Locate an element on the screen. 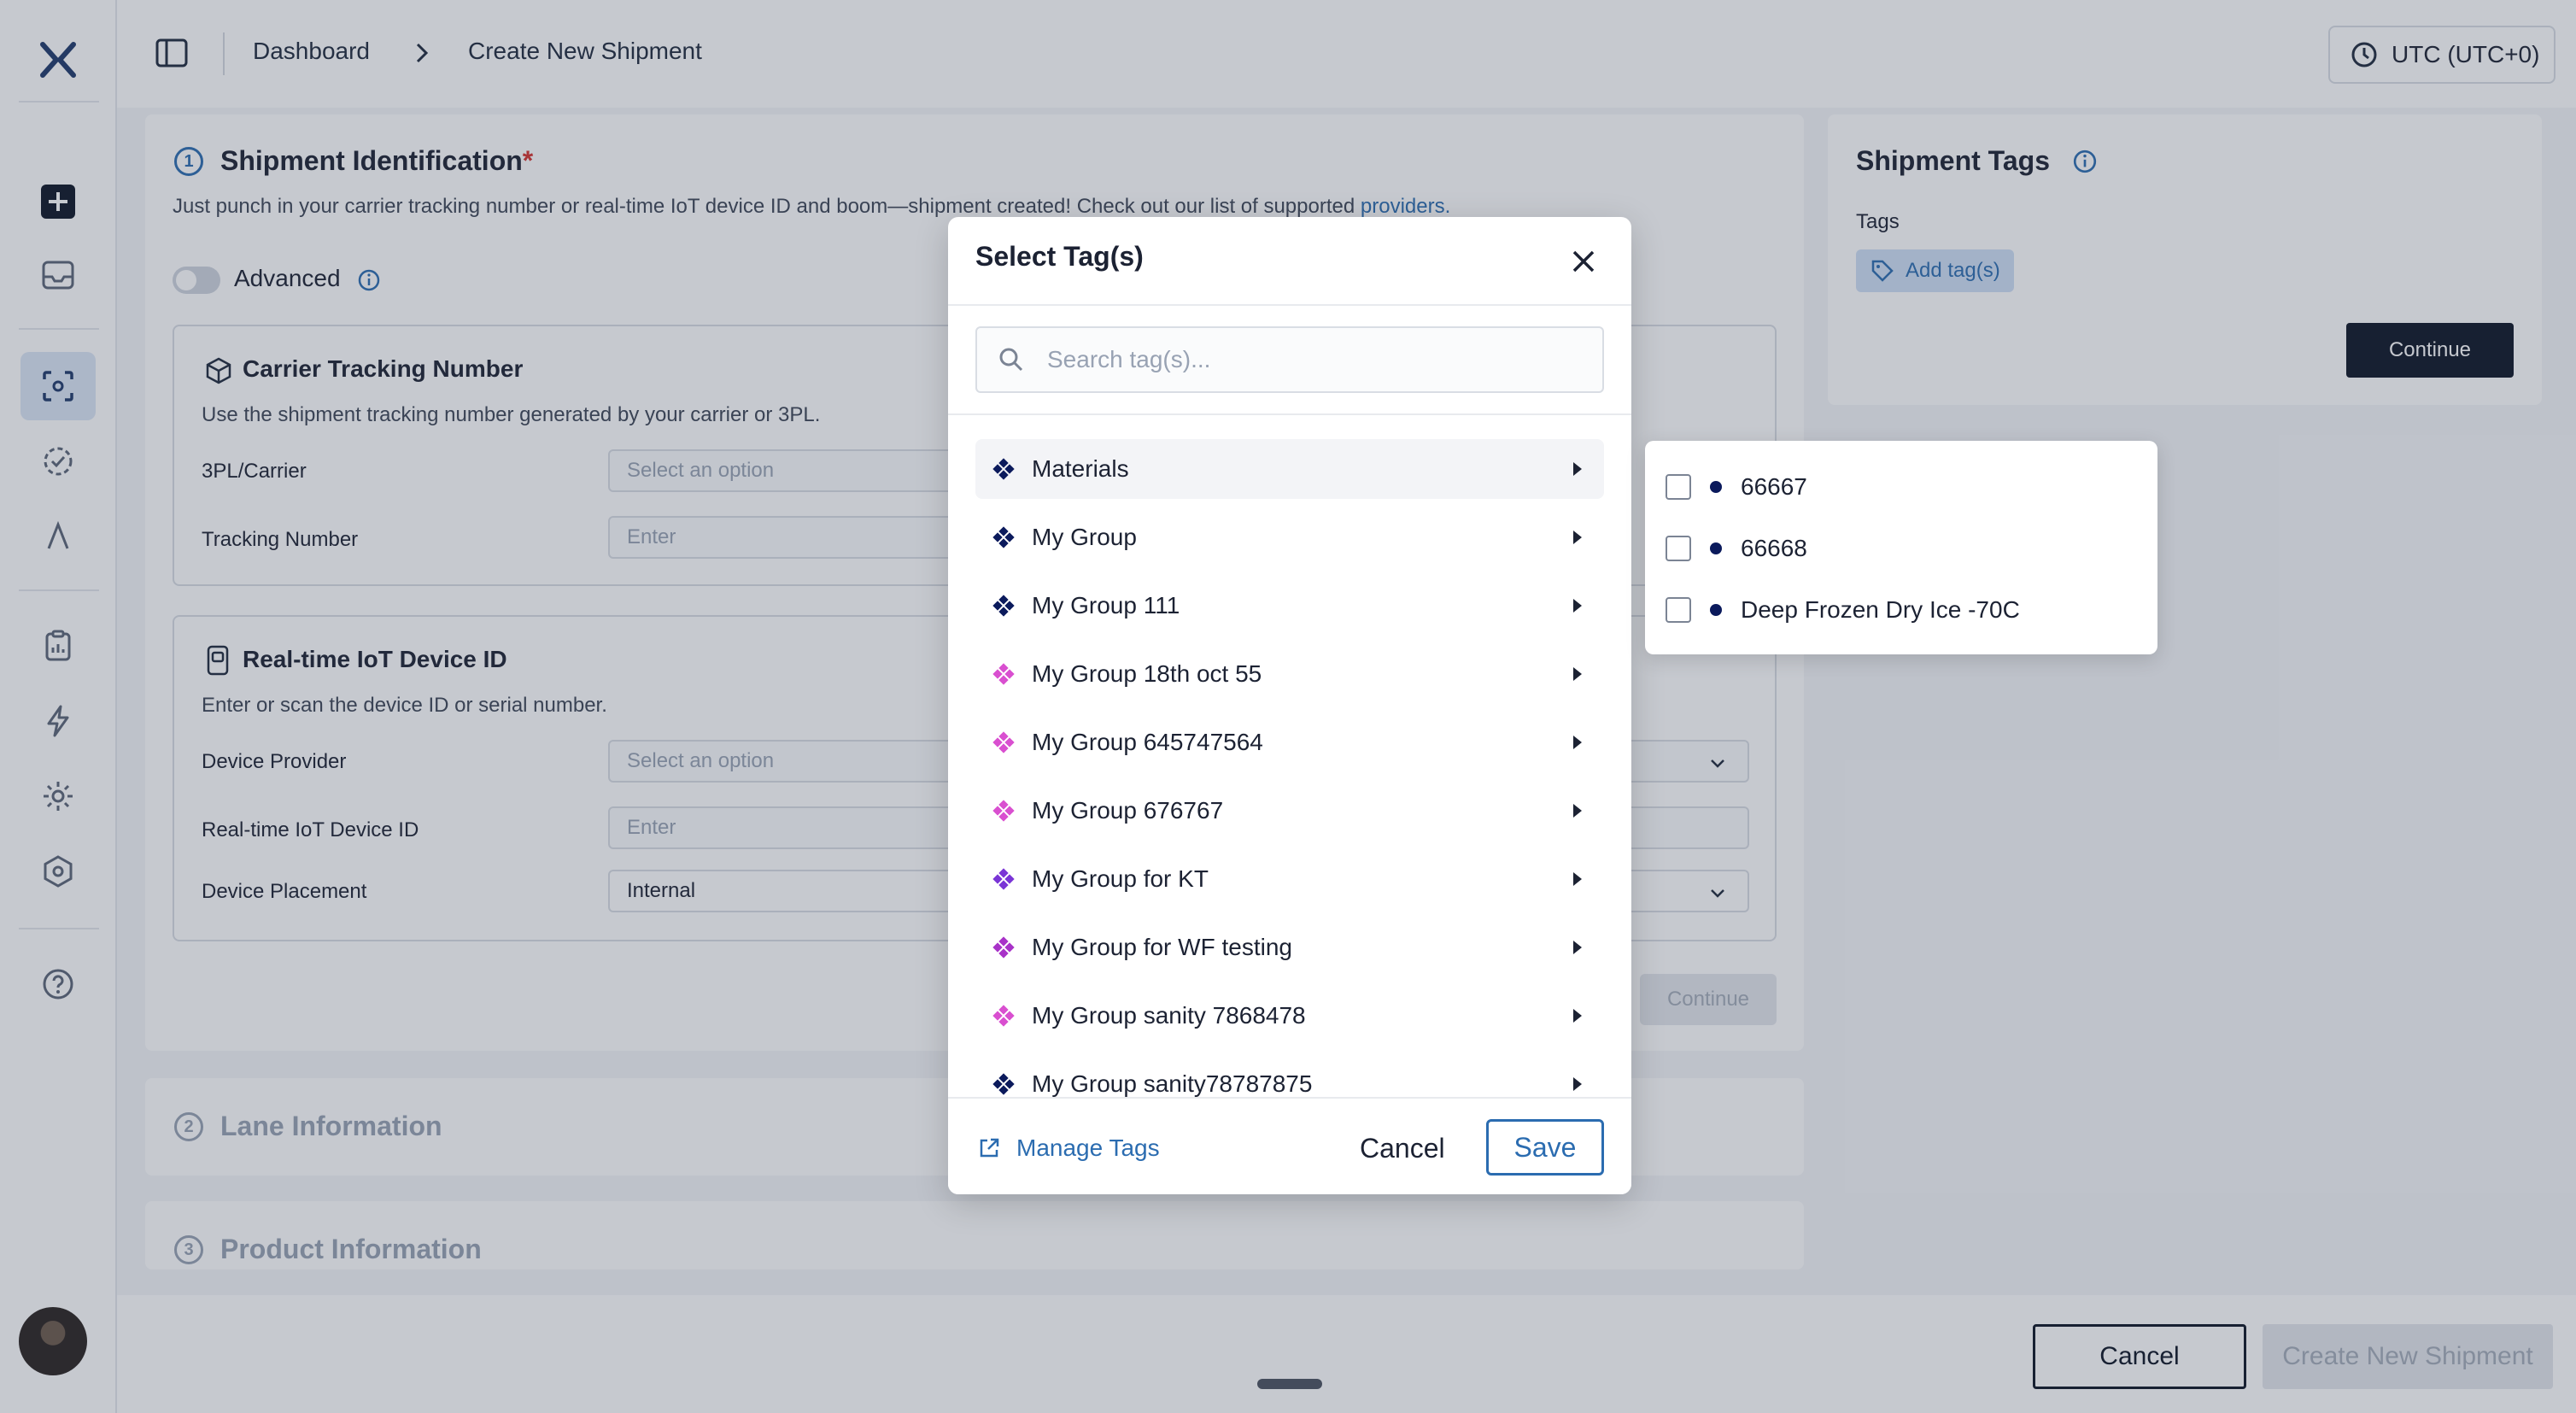 This screenshot has height=1413, width=2576. tag-group-item: My Group is located at coordinates (1289, 537).